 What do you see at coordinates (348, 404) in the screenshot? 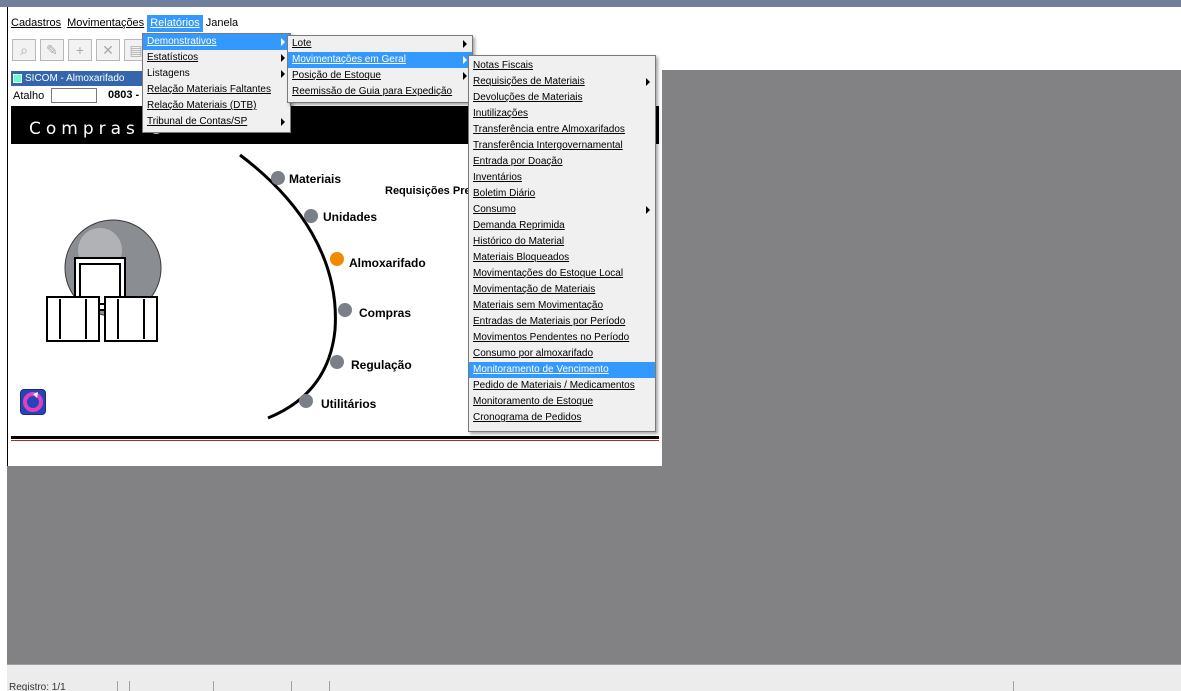
I see `nav-utilitarios: Utilitários` at bounding box center [348, 404].